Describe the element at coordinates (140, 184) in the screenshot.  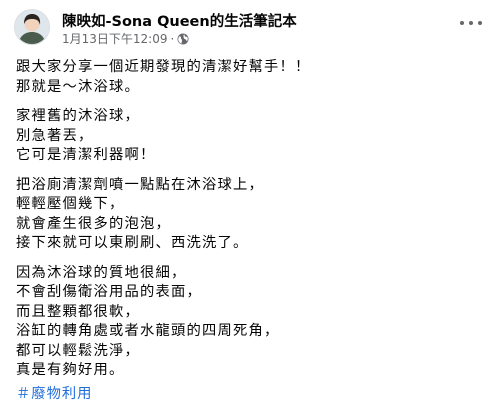
I see `post-text-line: 把浴廁清潔劑噴一點點在沐浴球上，` at that location.